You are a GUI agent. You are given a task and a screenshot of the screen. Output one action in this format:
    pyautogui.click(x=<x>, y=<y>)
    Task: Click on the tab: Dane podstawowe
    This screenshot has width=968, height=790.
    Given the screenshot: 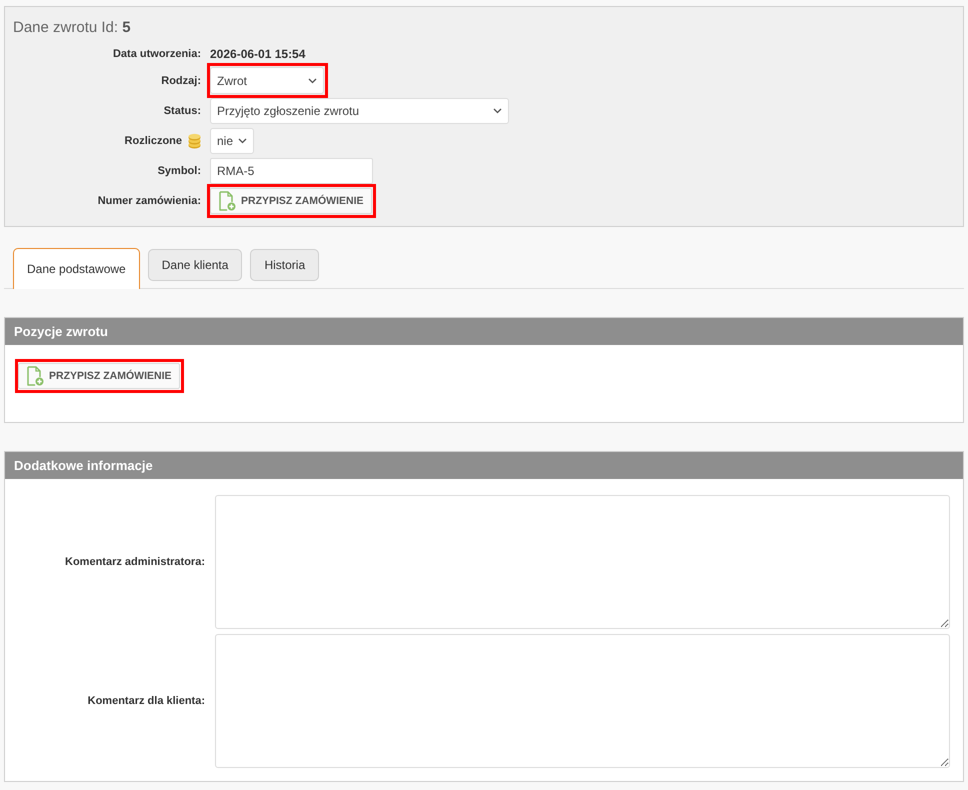 What is the action you would take?
    pyautogui.click(x=76, y=268)
    